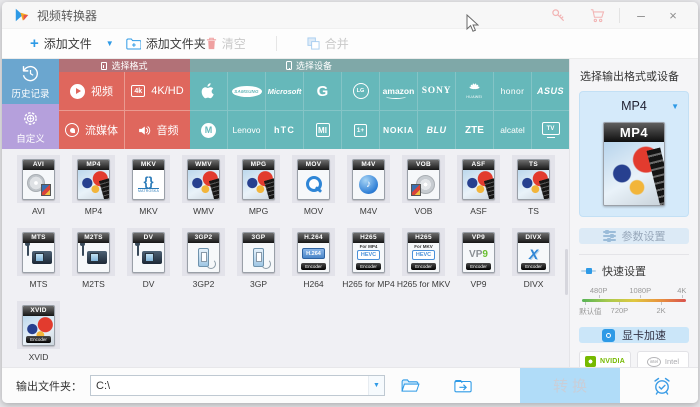 This screenshot has height=407, width=700. What do you see at coordinates (360, 91) in the screenshot?
I see `device-tile-lg: LG` at bounding box center [360, 91].